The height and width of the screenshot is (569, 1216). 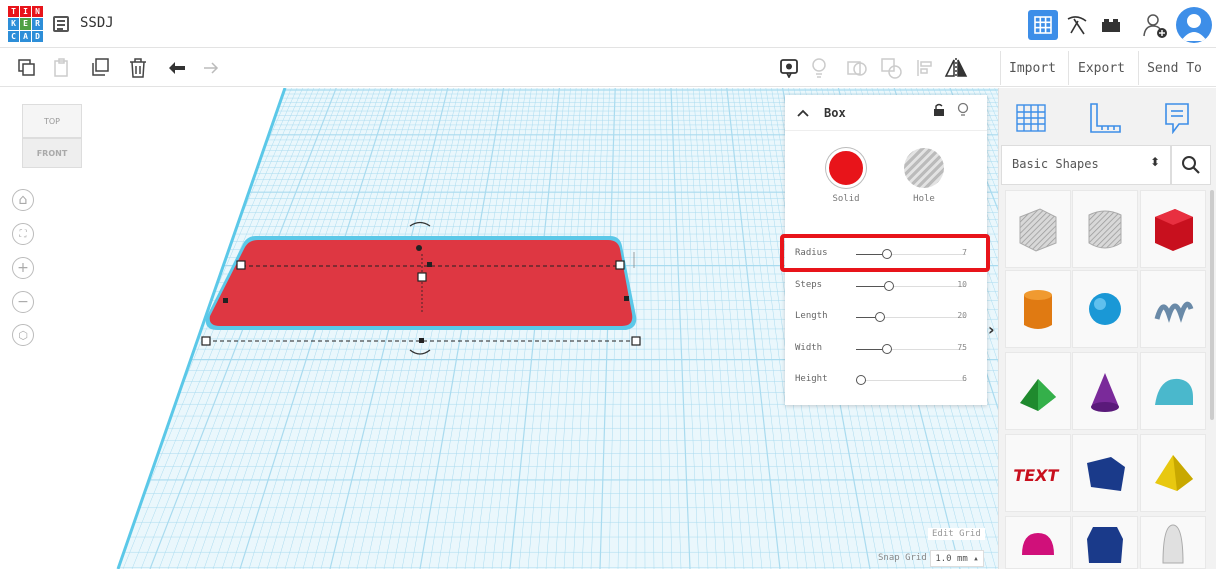 I want to click on view-cube-top: TOP, so click(x=52, y=121).